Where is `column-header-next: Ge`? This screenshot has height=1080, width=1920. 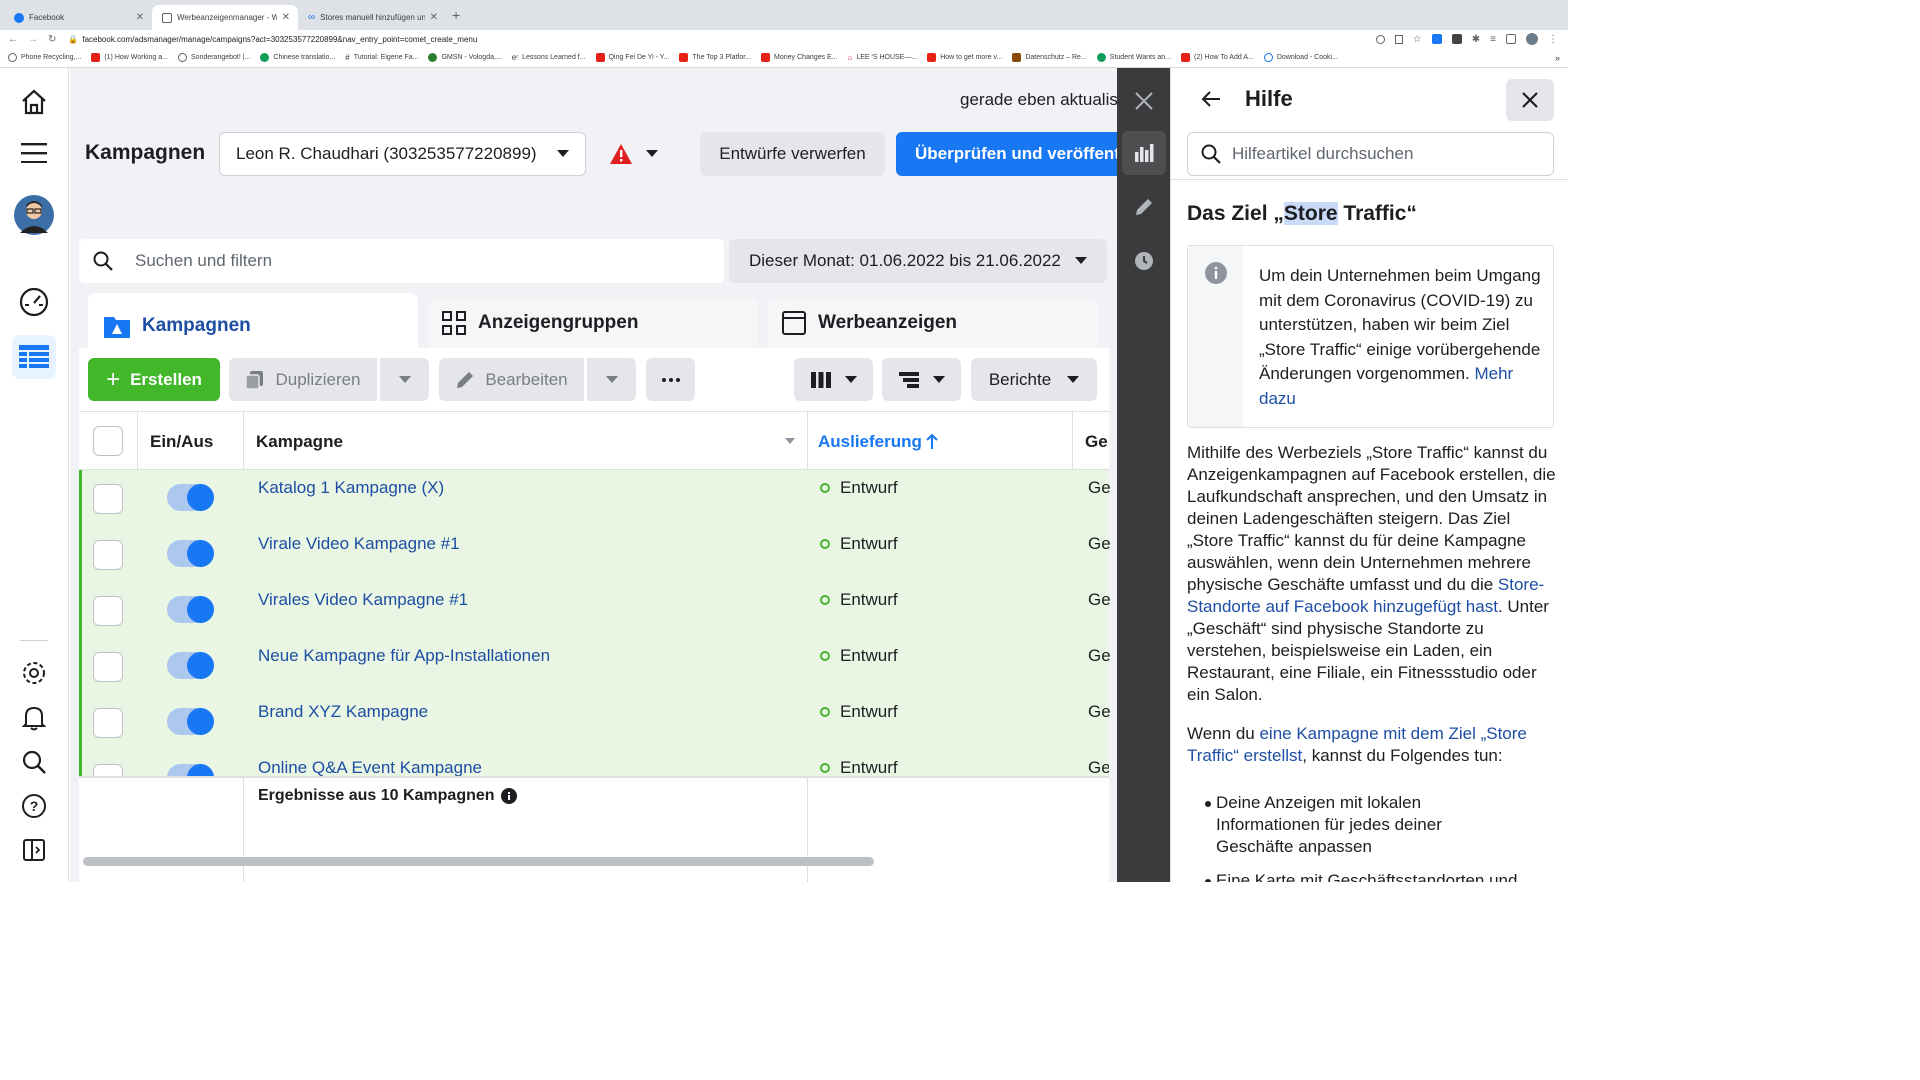 column-header-next: Ge is located at coordinates (1096, 442).